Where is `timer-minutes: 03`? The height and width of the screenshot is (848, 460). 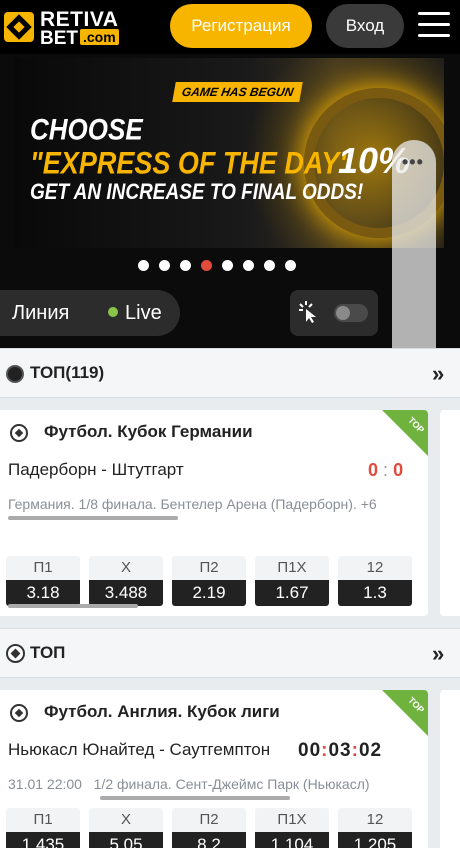
timer-minutes: 03 is located at coordinates (340, 750).